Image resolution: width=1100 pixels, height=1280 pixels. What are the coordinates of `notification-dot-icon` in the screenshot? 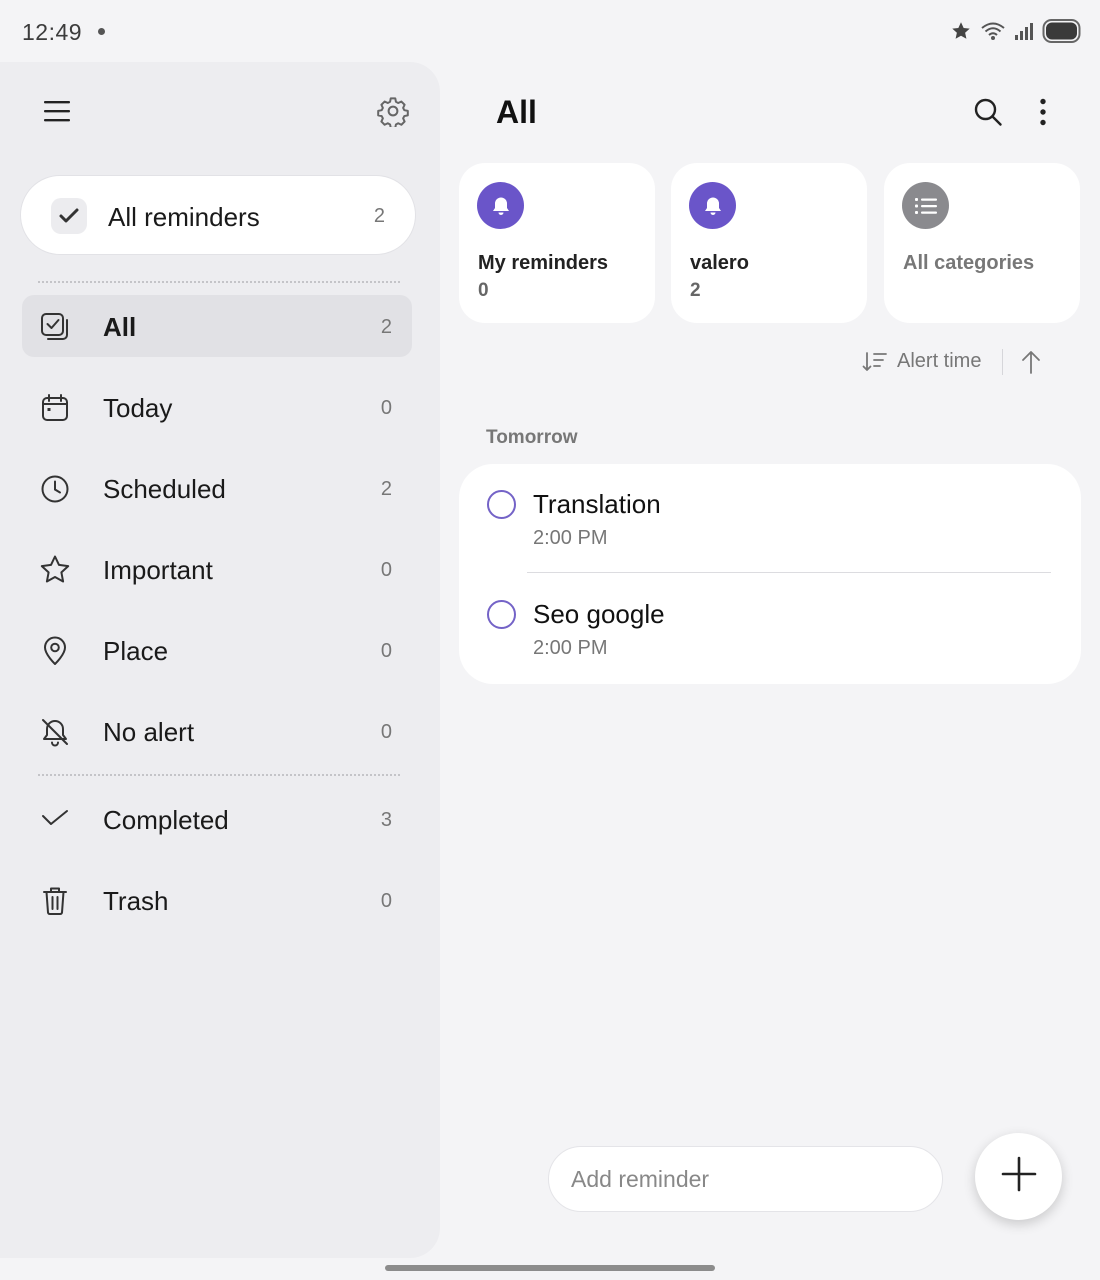 It's located at (101, 31).